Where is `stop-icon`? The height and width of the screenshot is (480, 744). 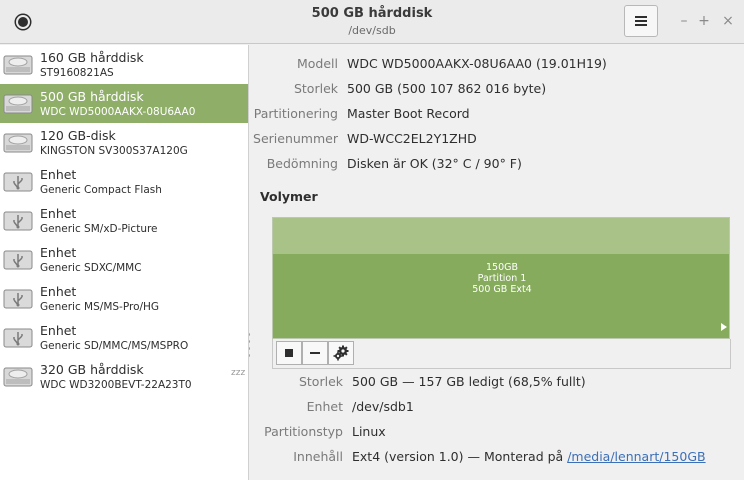 stop-icon is located at coordinates (289, 353).